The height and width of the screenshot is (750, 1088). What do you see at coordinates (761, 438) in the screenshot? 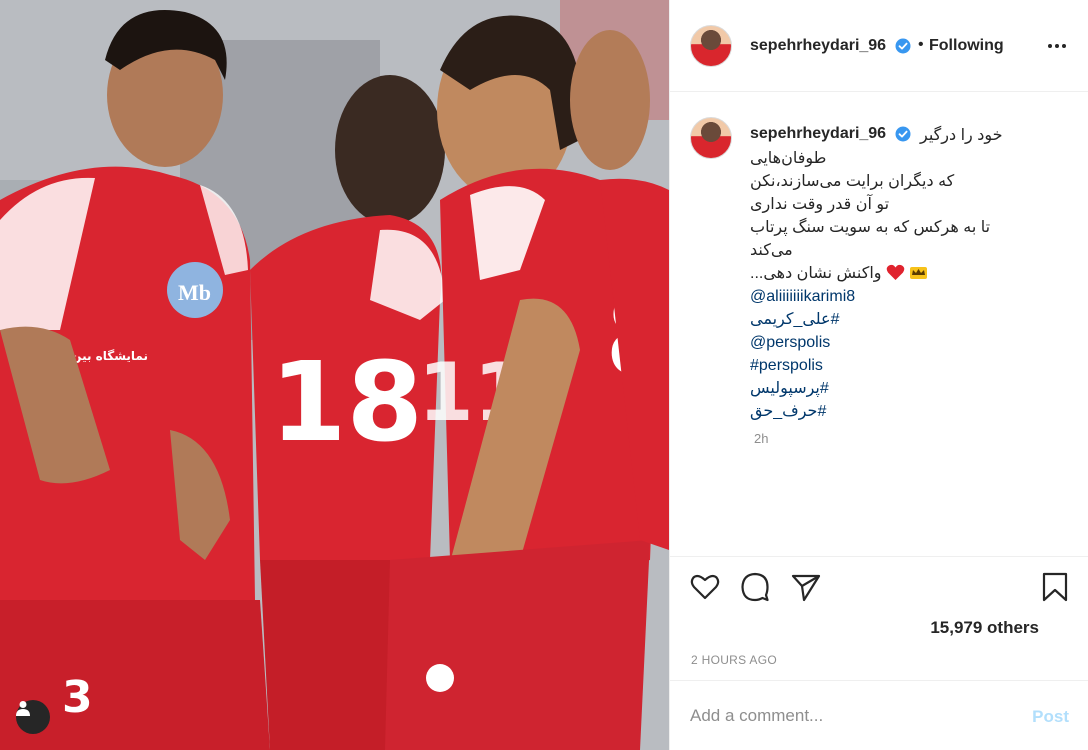
I see `relative-timestamp: 2h` at bounding box center [761, 438].